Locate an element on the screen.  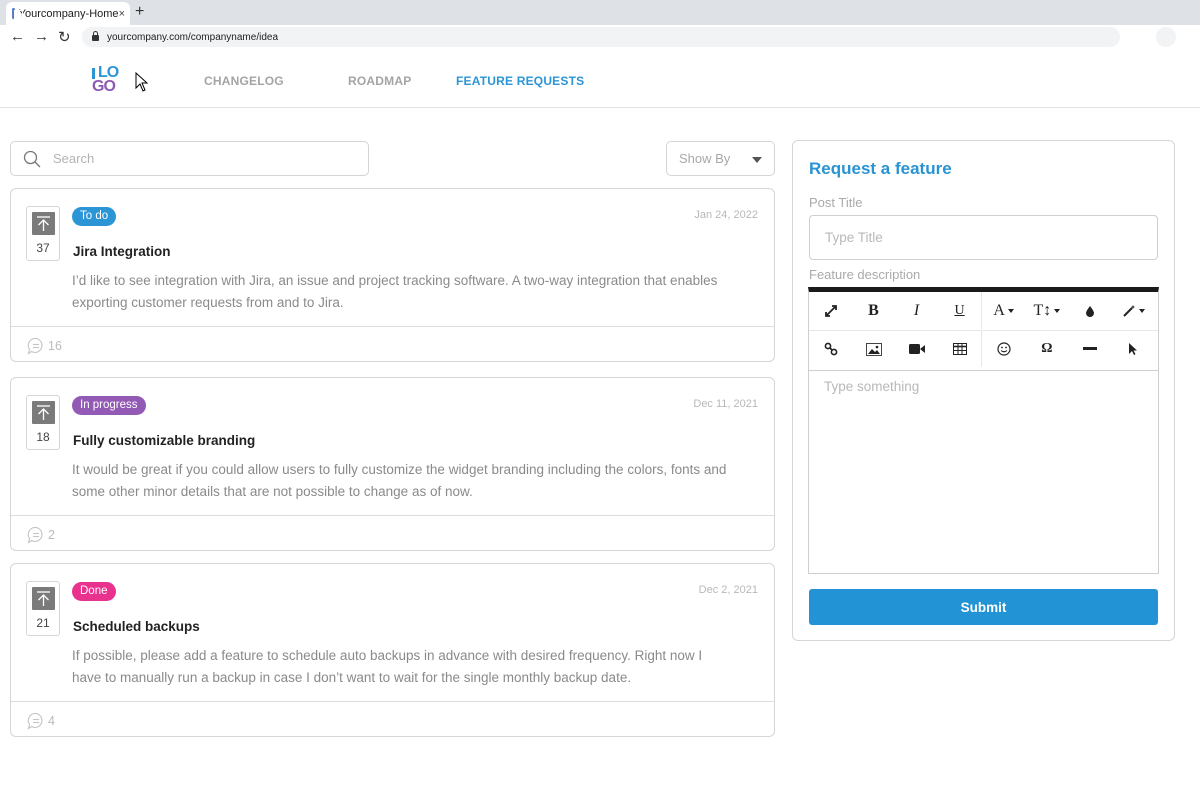
comments-link: 4 is located at coordinates (41, 721).